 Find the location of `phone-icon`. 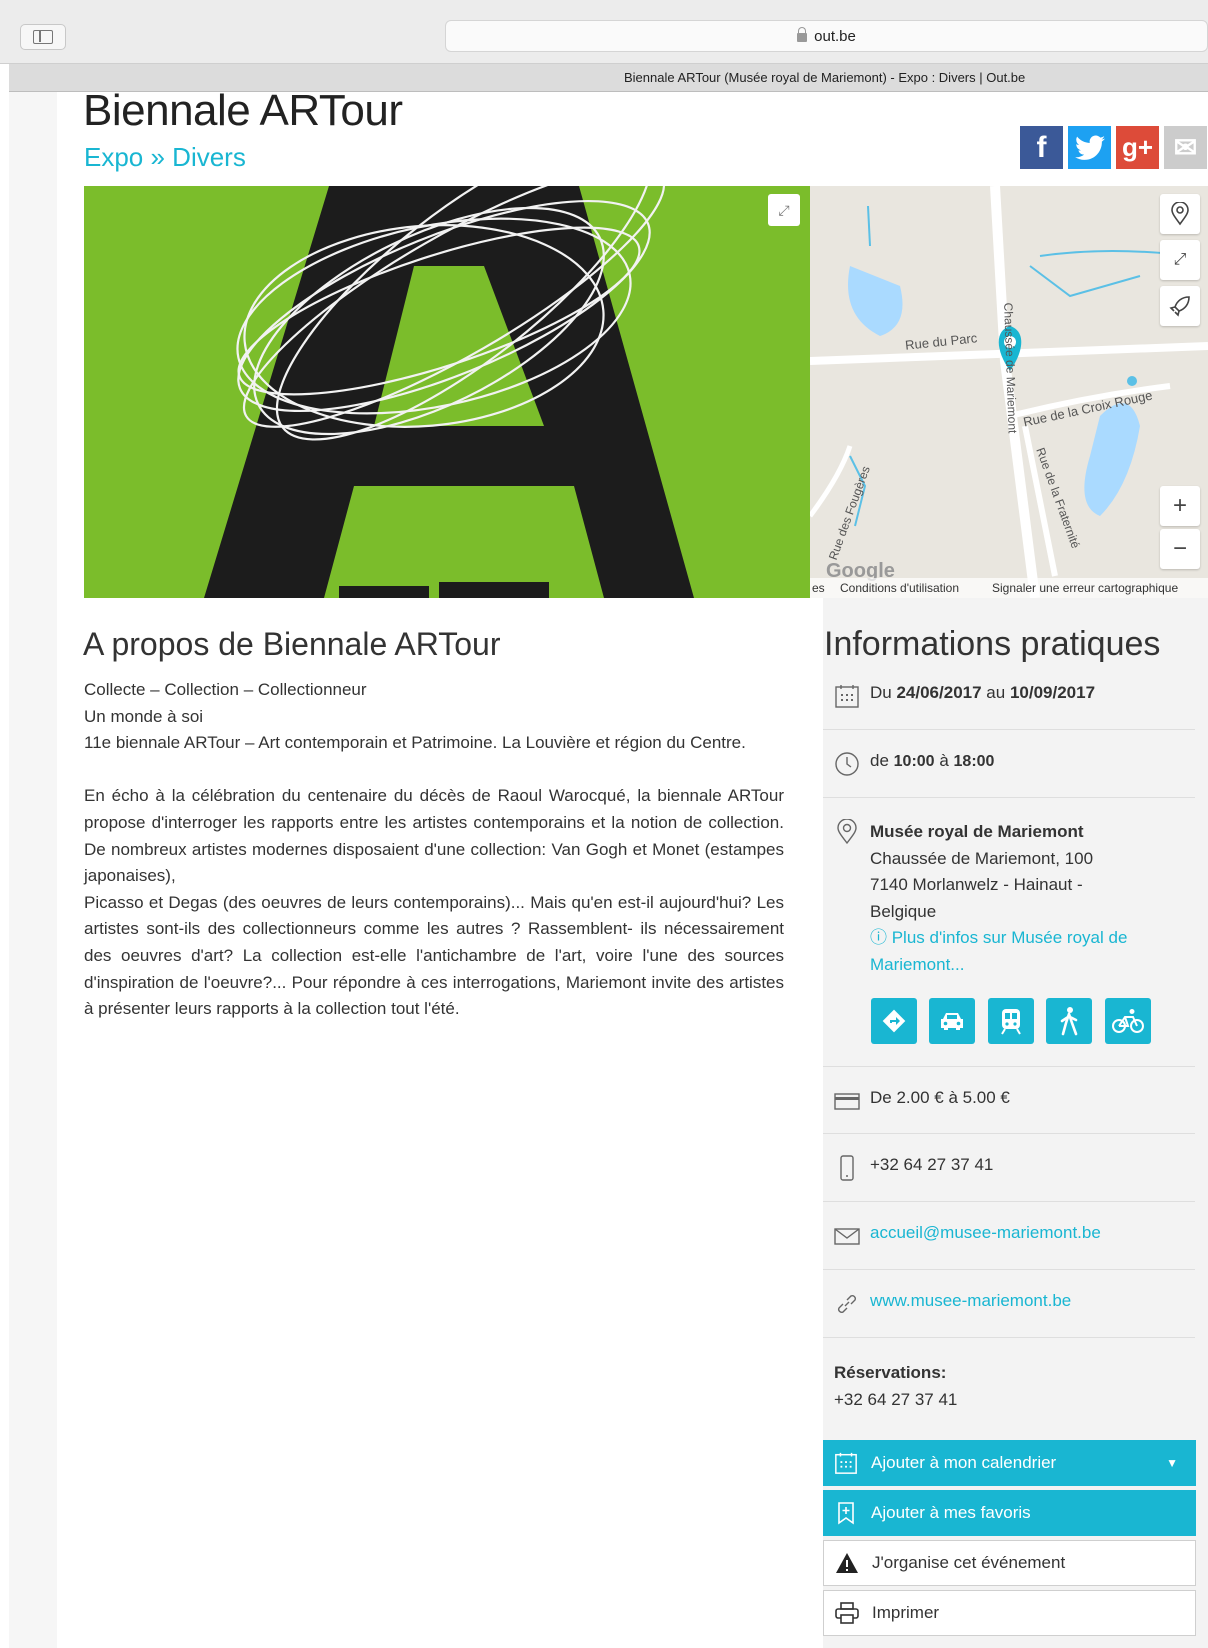

phone-icon is located at coordinates (847, 1168).